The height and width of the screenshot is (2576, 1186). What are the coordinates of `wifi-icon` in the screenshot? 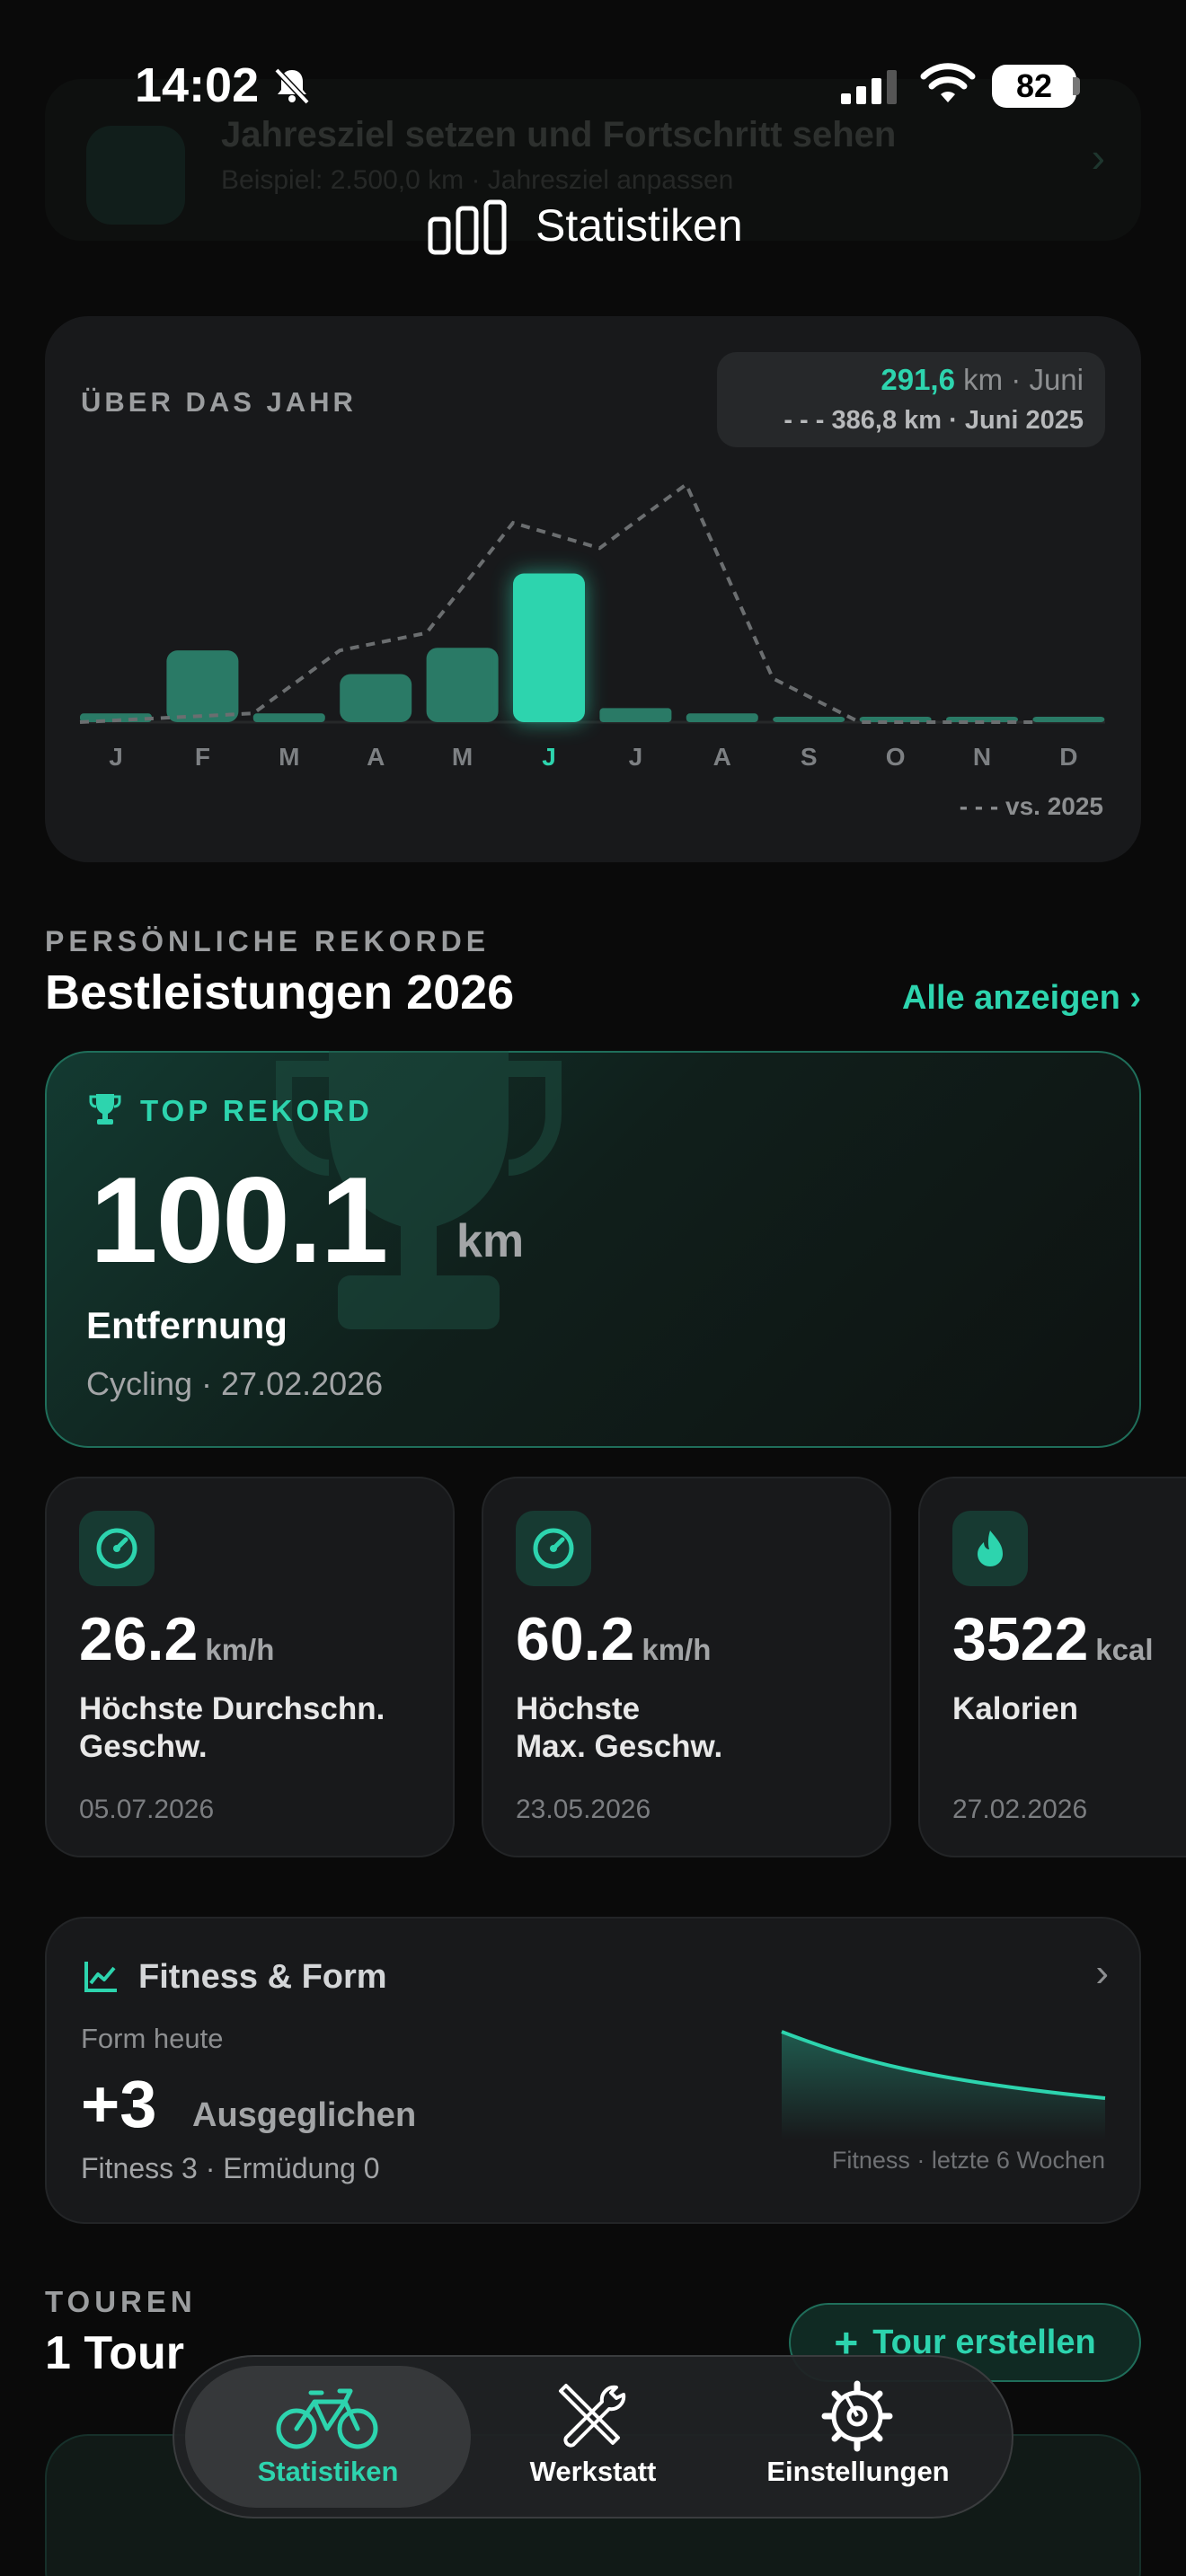 It's located at (948, 82).